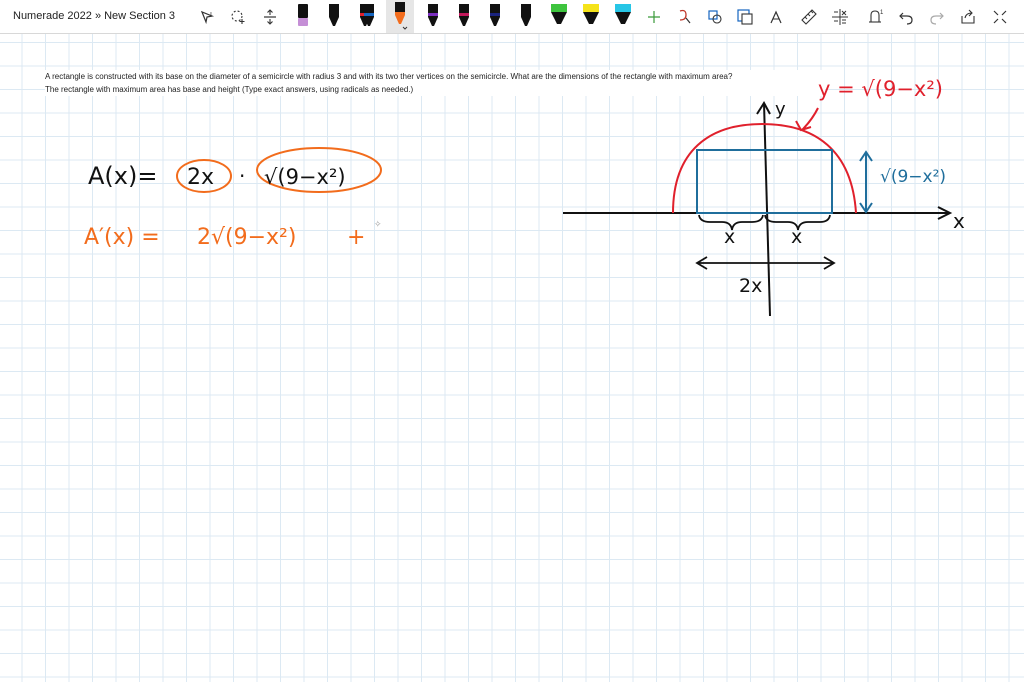  Describe the element at coordinates (767, 209) in the screenshot. I see `y-axis` at that location.